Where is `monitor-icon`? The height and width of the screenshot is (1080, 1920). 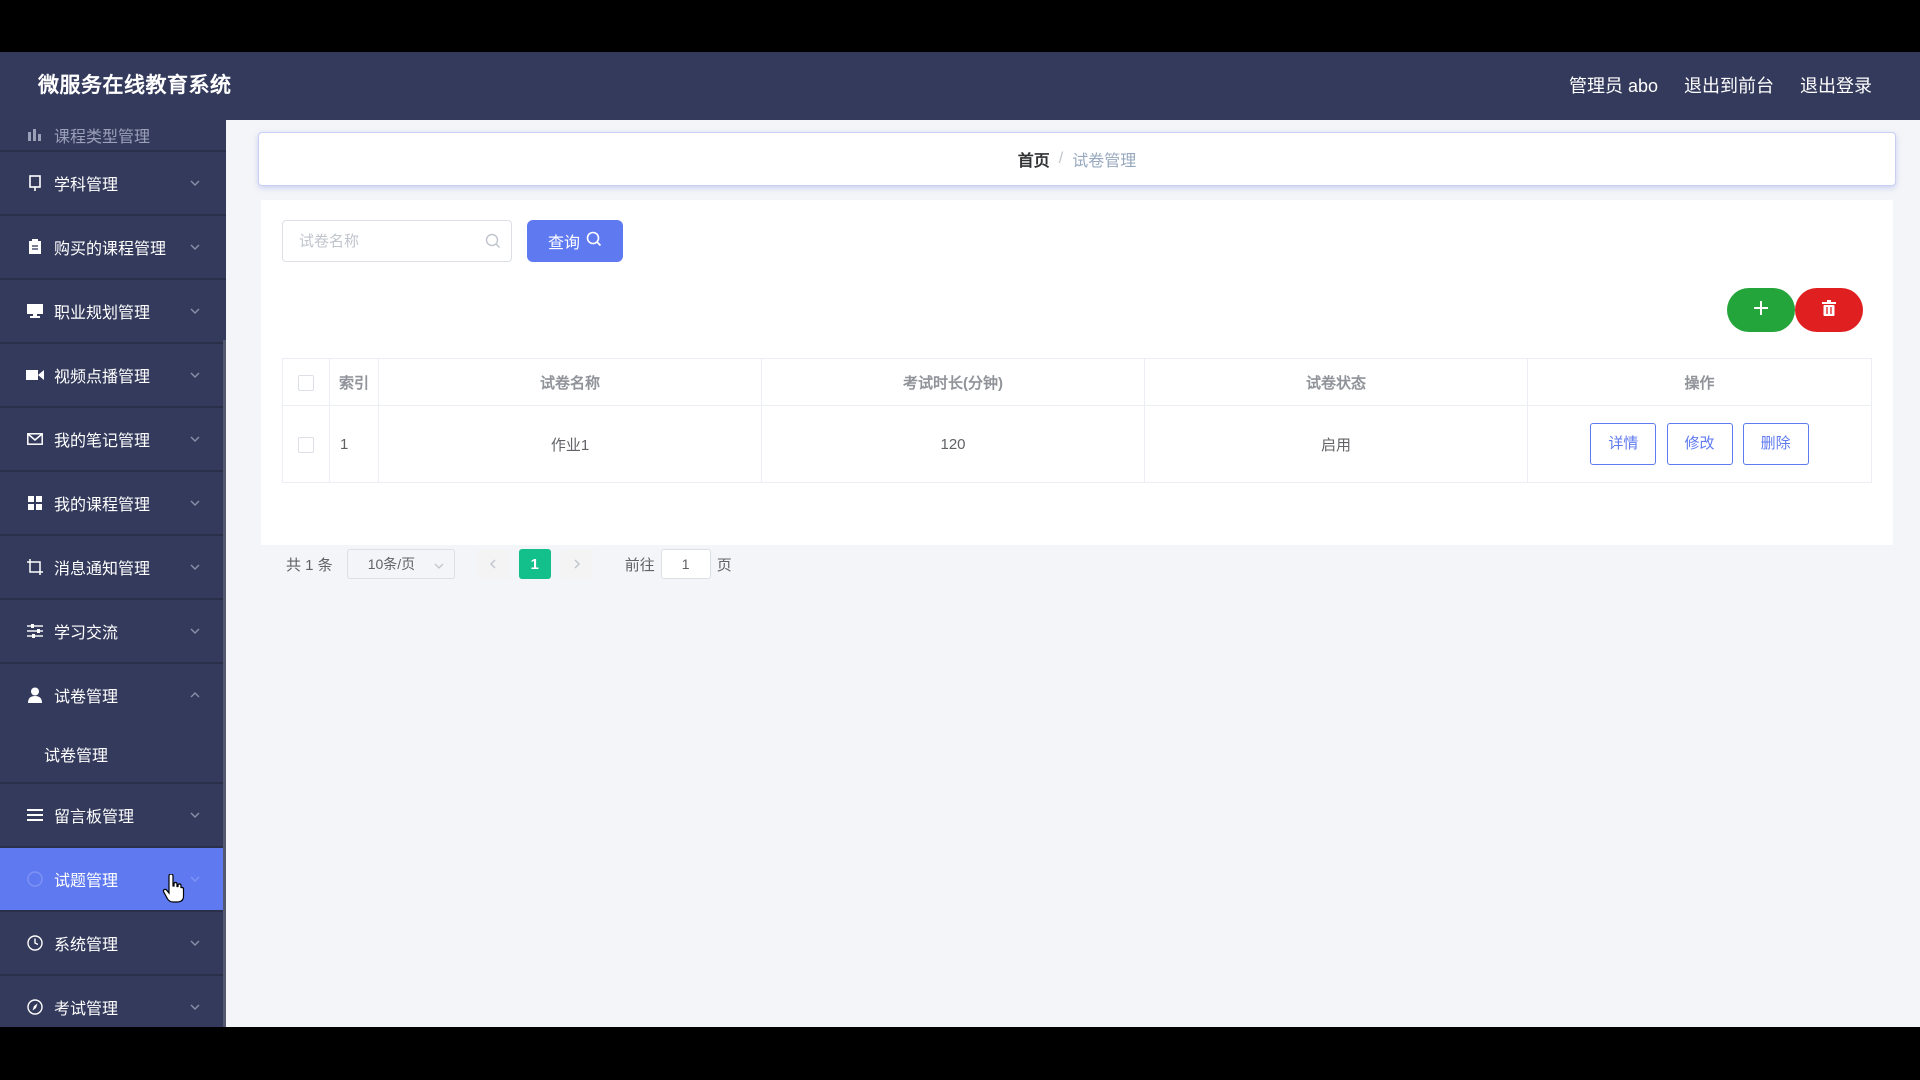 monitor-icon is located at coordinates (35, 311).